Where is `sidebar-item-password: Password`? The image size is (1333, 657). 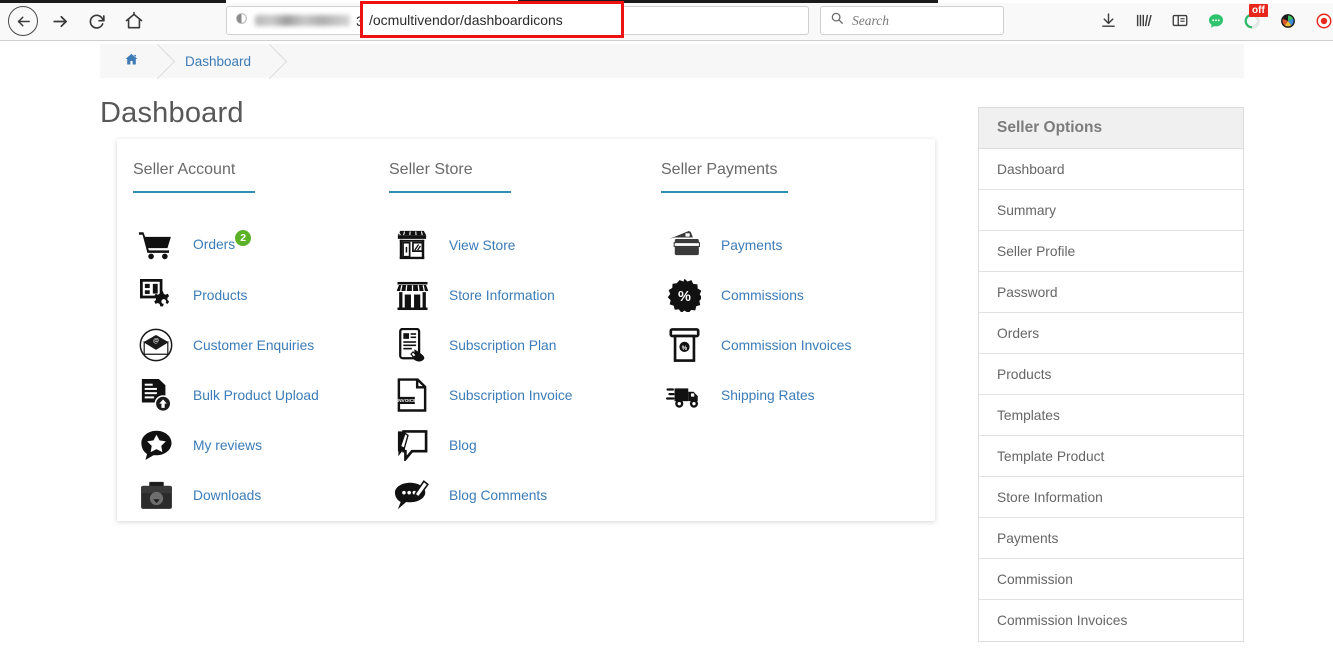
sidebar-item-password: Password is located at coordinates (1111, 292).